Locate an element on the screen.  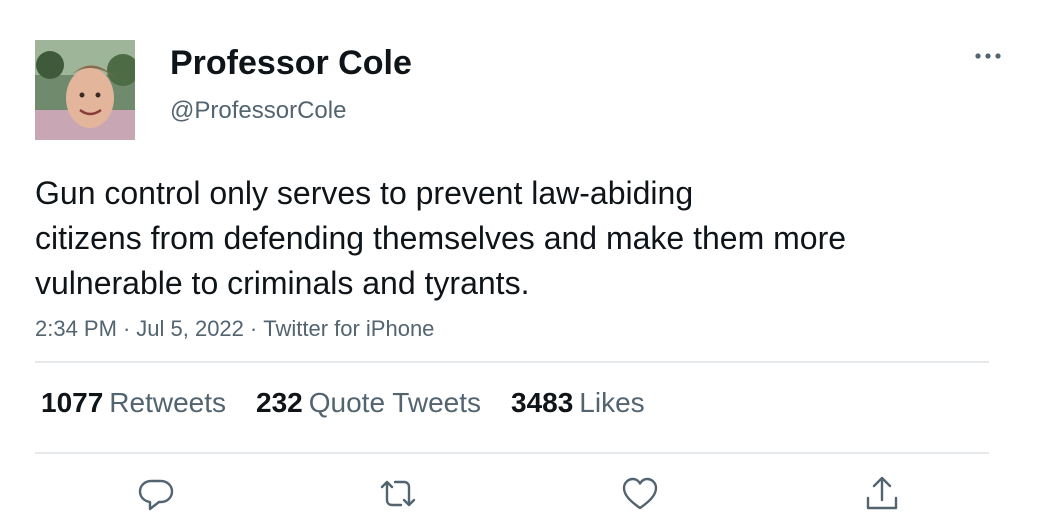
retweets-stat: 1077 Retweets is located at coordinates (133, 403).